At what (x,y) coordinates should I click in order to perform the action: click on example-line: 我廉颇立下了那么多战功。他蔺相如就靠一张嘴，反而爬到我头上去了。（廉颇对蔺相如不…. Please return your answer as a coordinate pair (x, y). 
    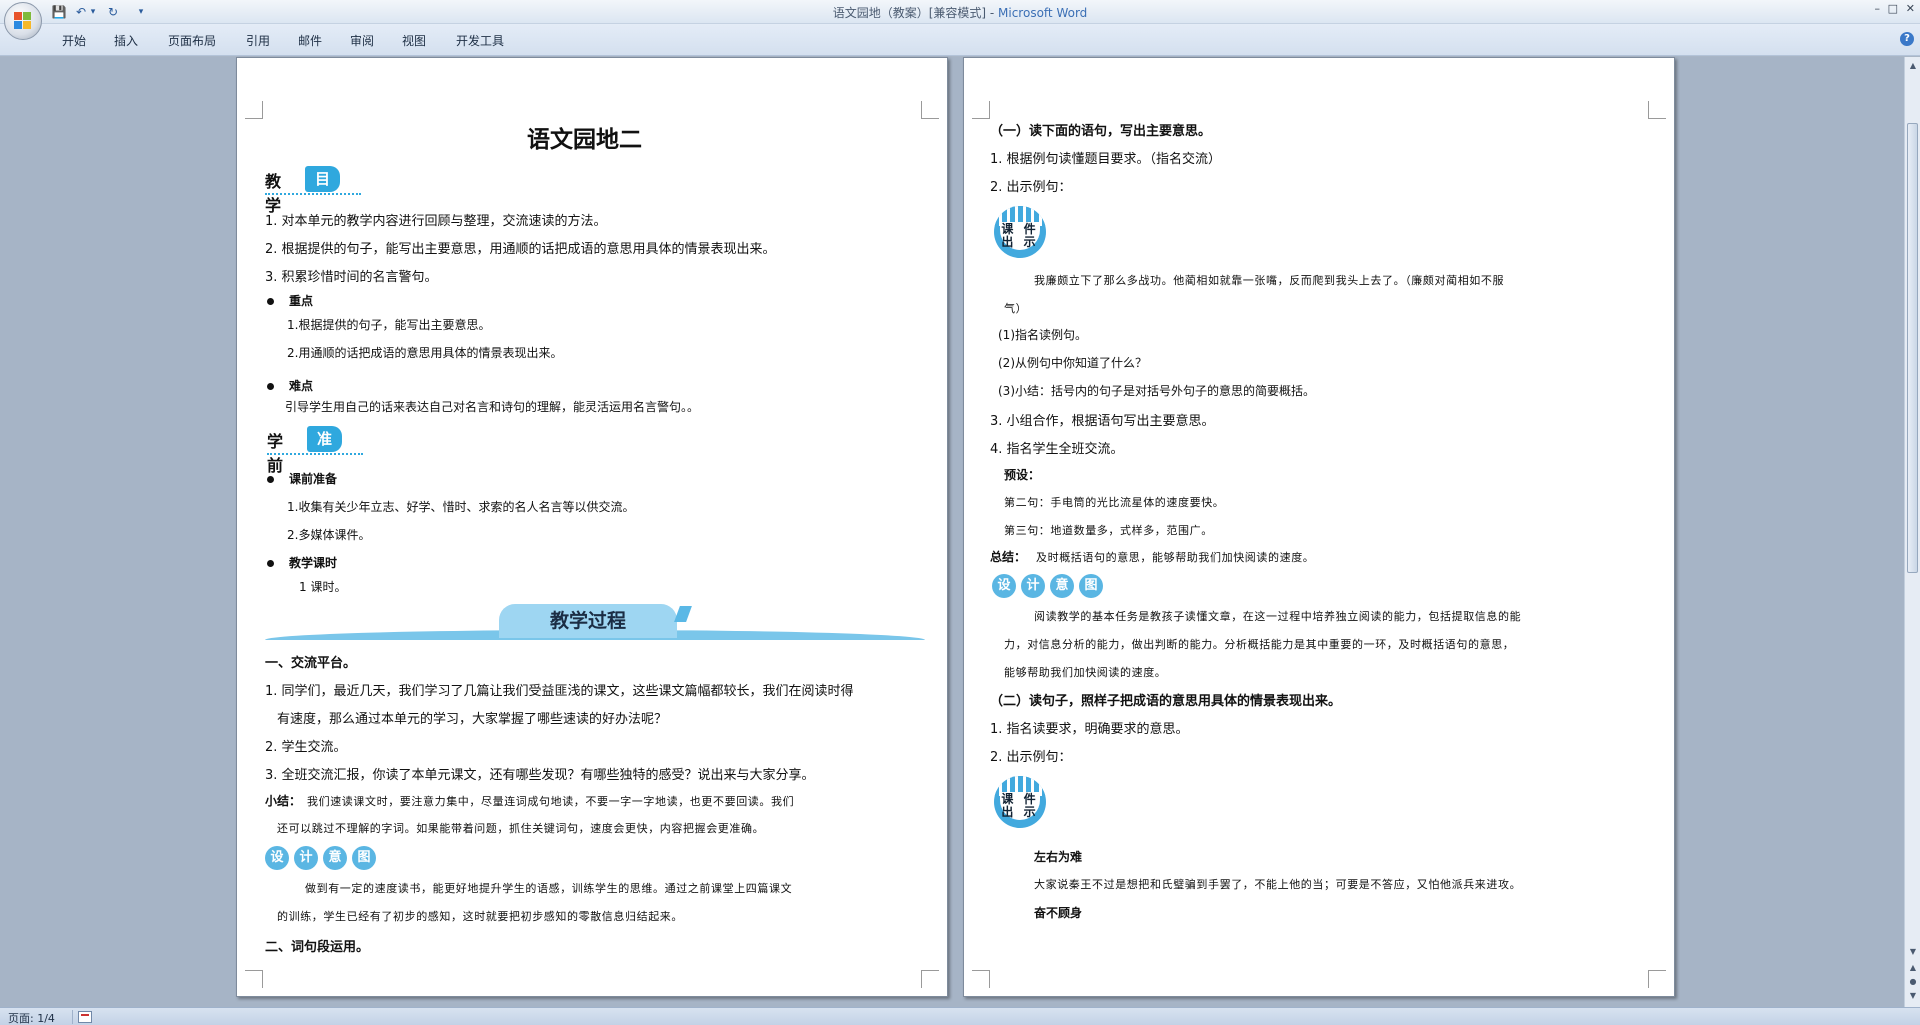
    Looking at the image, I should click on (1269, 280).